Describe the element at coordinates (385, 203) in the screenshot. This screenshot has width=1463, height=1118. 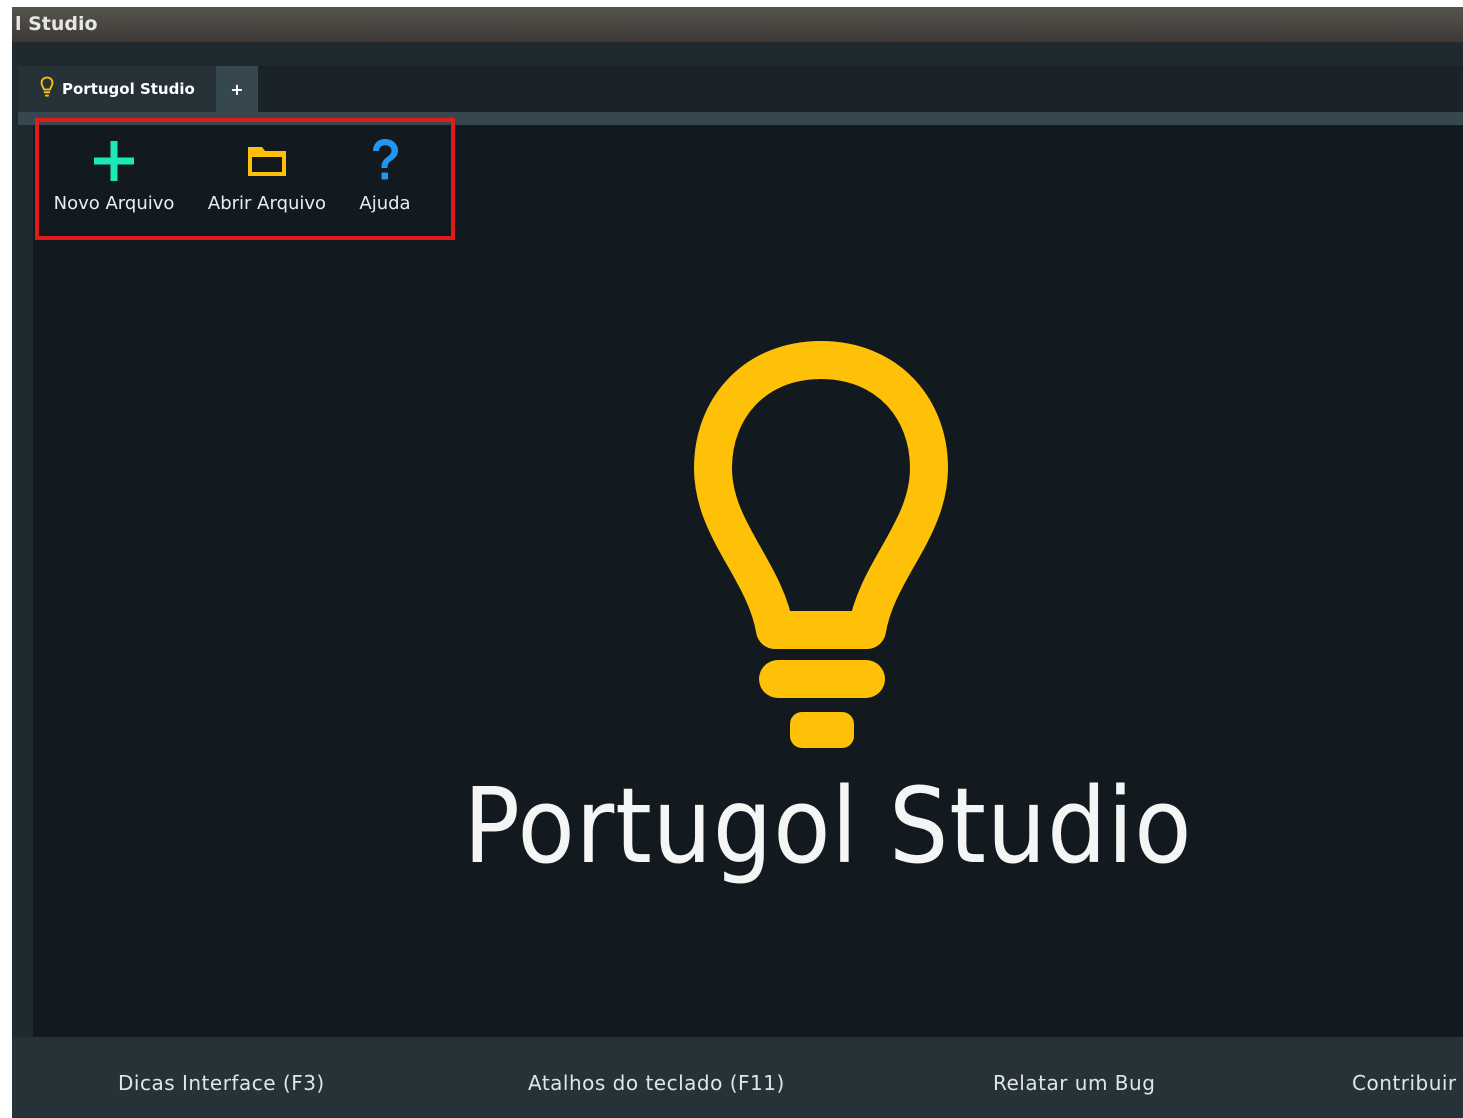
I see `help-label: Ajuda` at that location.